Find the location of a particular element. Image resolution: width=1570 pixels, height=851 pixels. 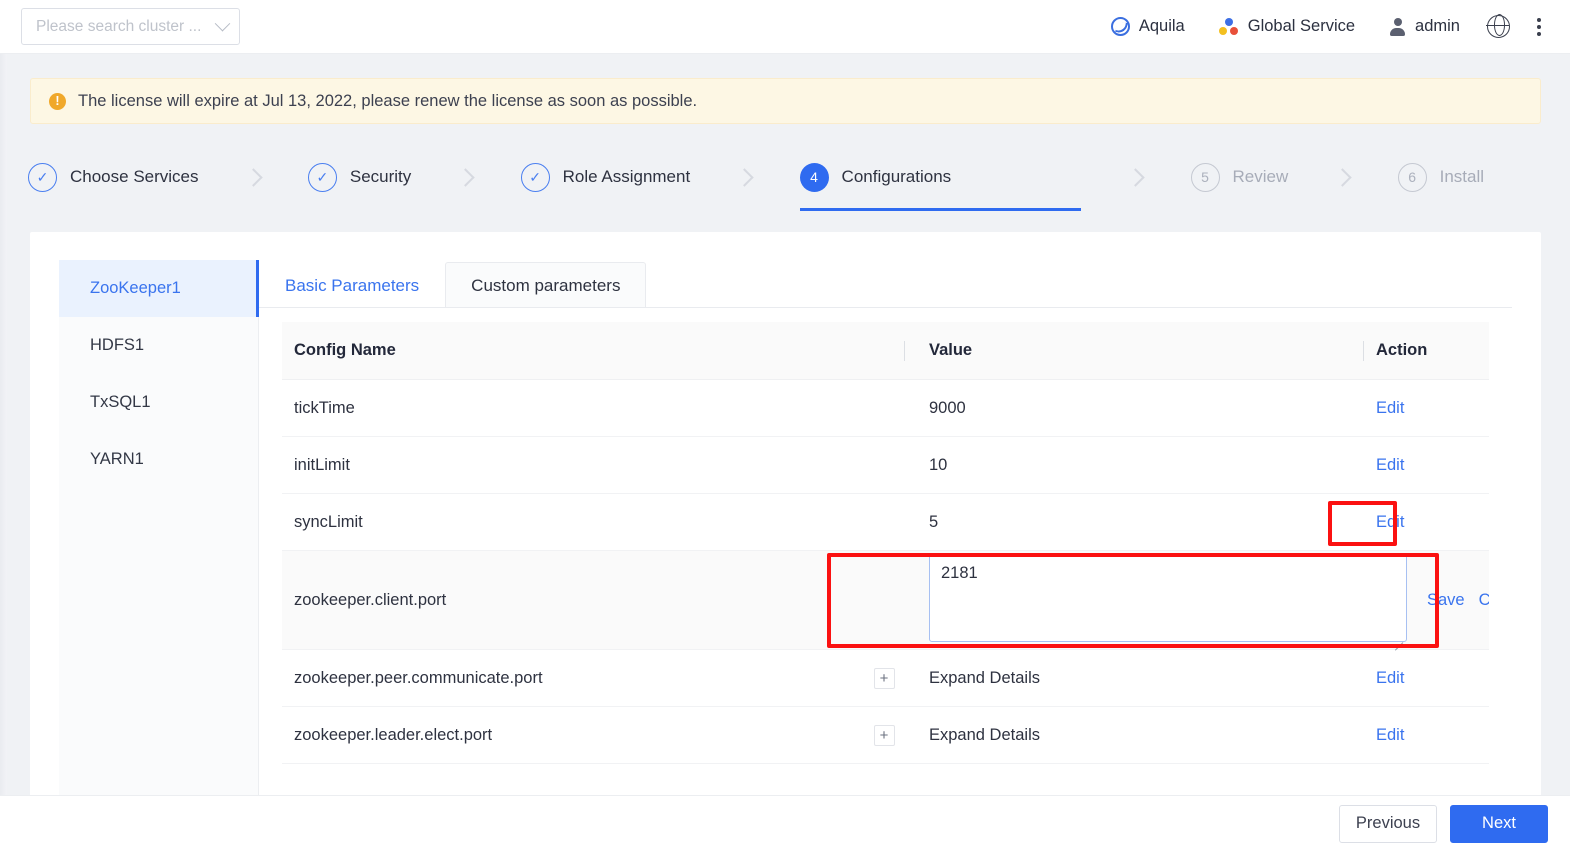

column-header-value: Value is located at coordinates (1133, 350).